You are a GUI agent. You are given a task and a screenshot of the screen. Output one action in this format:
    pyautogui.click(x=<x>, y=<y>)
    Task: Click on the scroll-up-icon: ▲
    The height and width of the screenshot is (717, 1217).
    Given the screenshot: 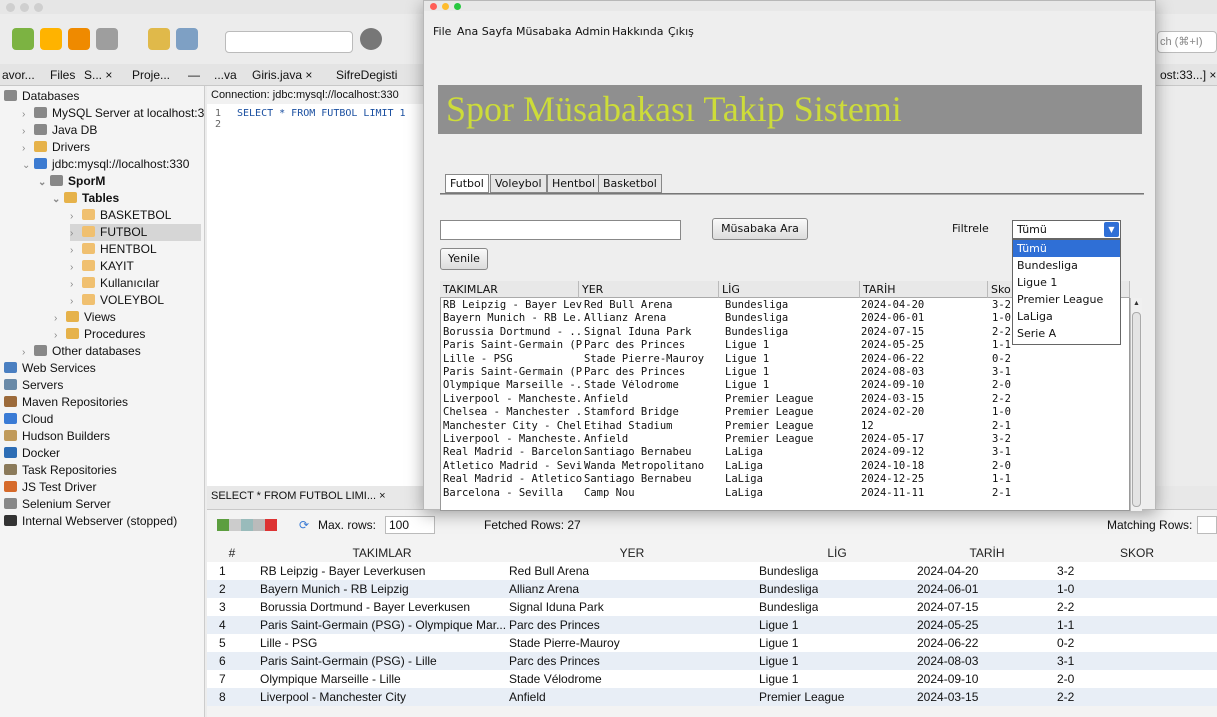 What is the action you would take?
    pyautogui.click(x=1136, y=303)
    